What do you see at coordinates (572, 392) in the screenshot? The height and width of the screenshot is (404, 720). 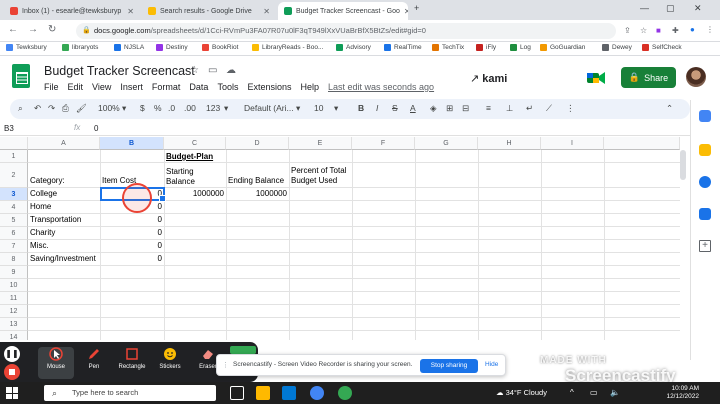 I see `tray-chevron-icon: ^` at bounding box center [572, 392].